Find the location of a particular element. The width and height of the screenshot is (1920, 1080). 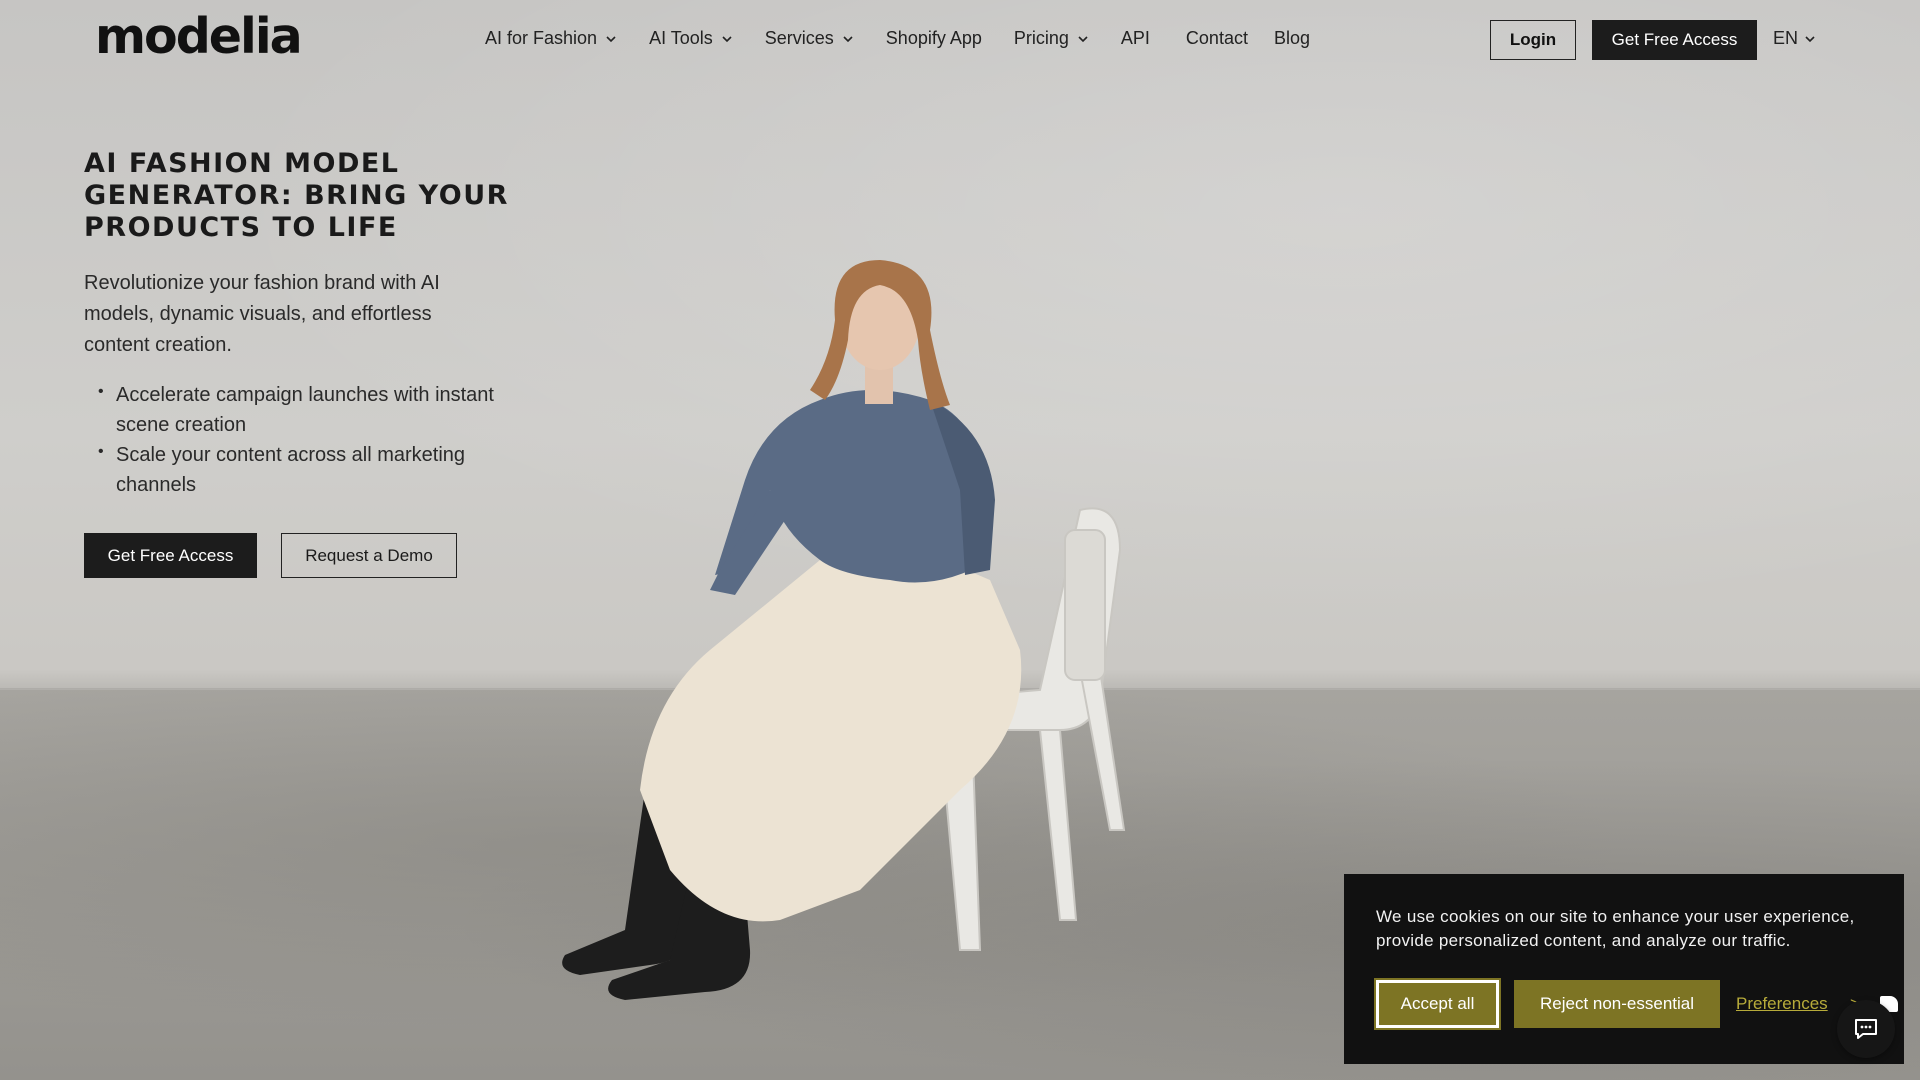

chat-icon is located at coordinates (1866, 1029).